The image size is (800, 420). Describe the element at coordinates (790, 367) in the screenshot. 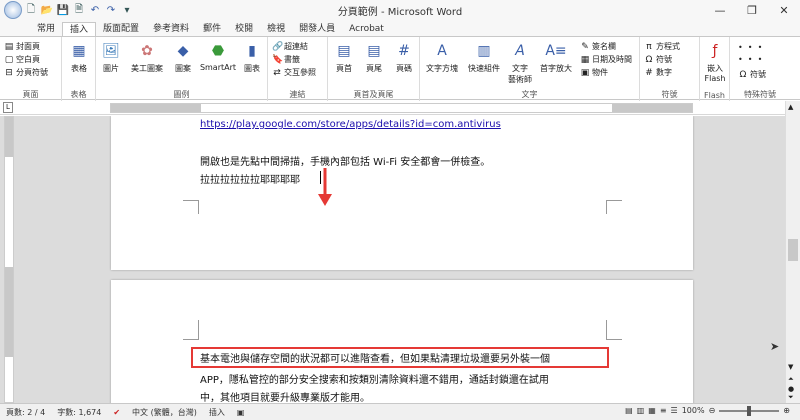

I see `scroll-down-icon: ▼` at that location.